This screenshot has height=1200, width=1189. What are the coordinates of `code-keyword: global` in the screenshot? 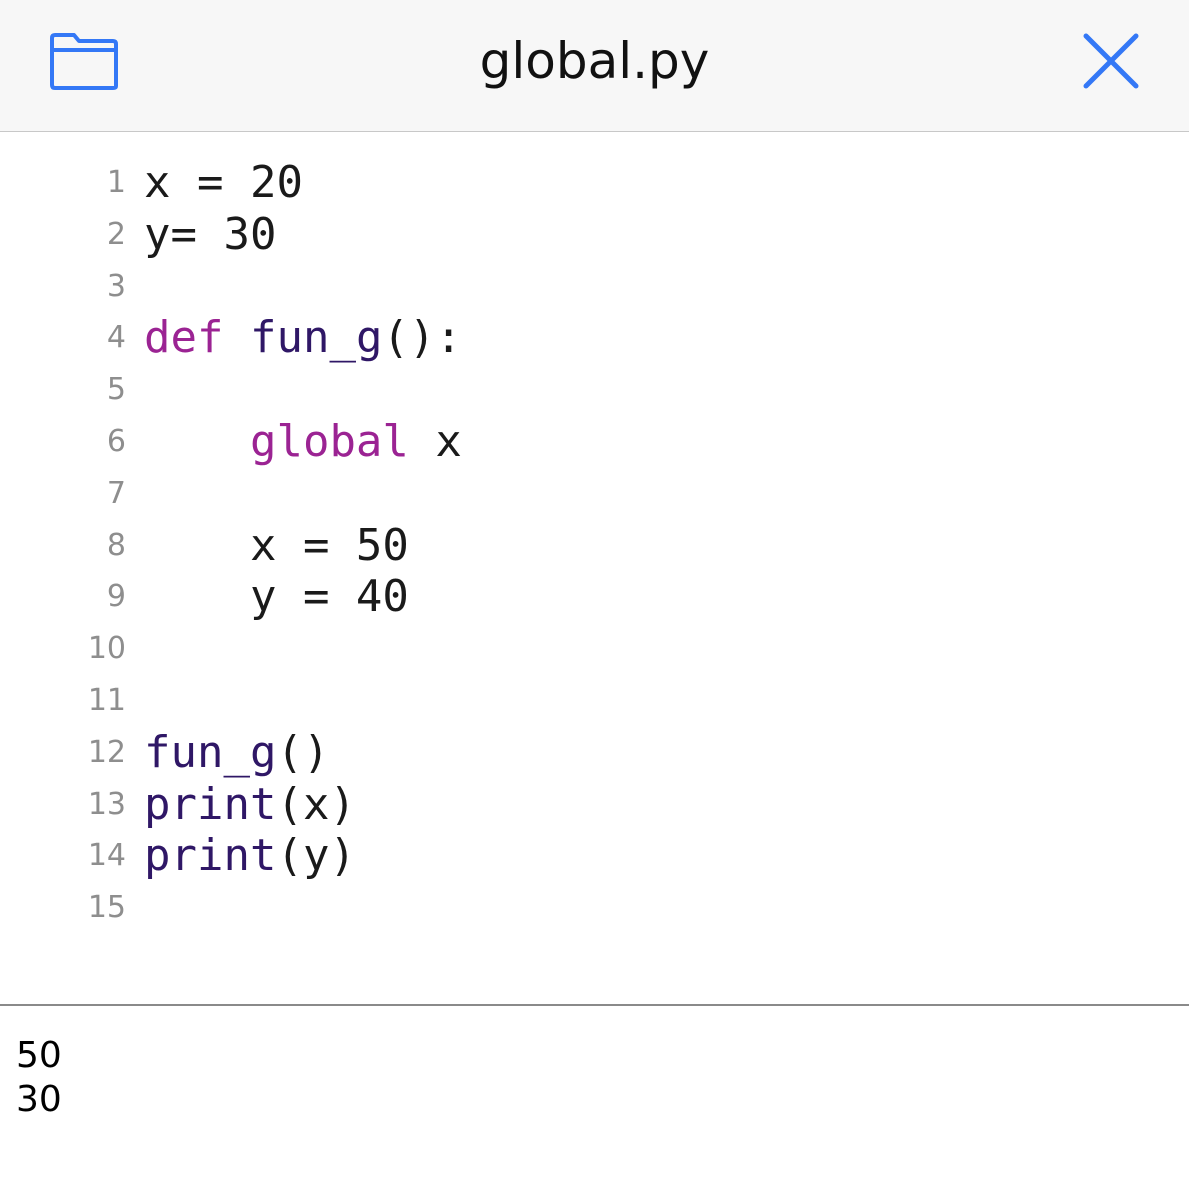 It's located at (329, 441).